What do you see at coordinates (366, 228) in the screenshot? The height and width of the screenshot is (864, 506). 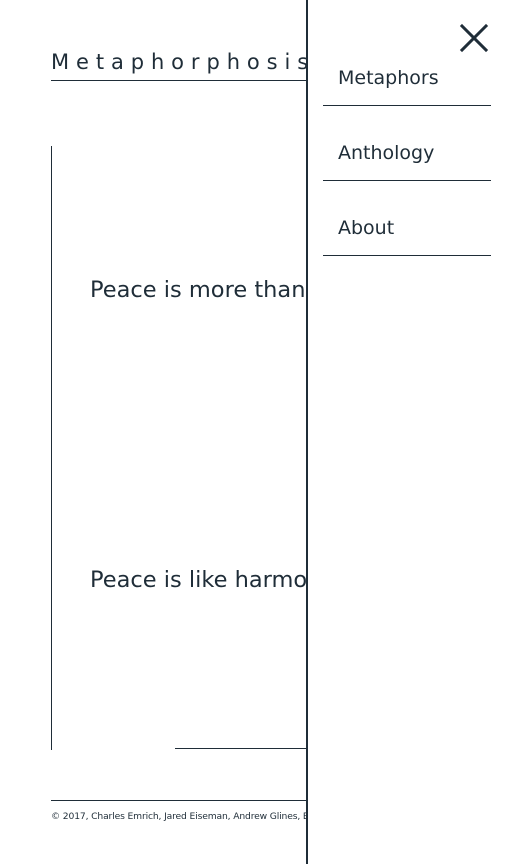 I see `nav-link-about: About` at bounding box center [366, 228].